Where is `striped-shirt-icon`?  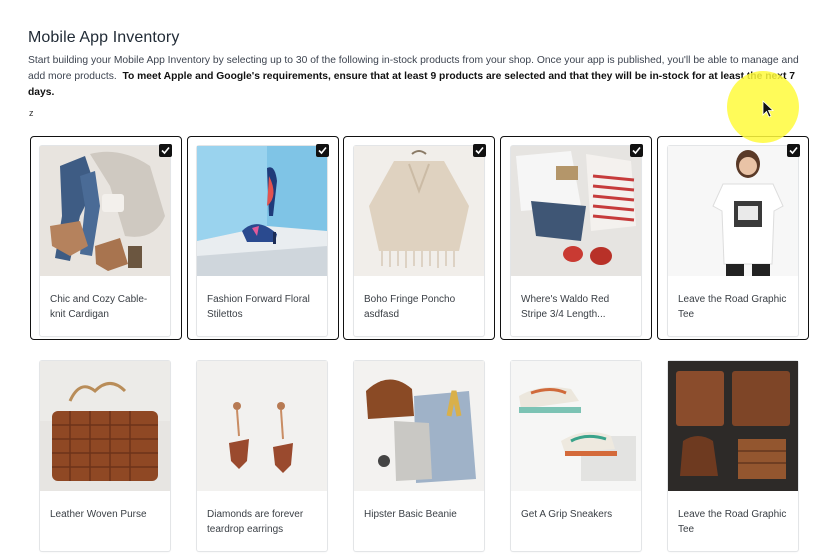
striped-shirt-icon is located at coordinates (576, 211).